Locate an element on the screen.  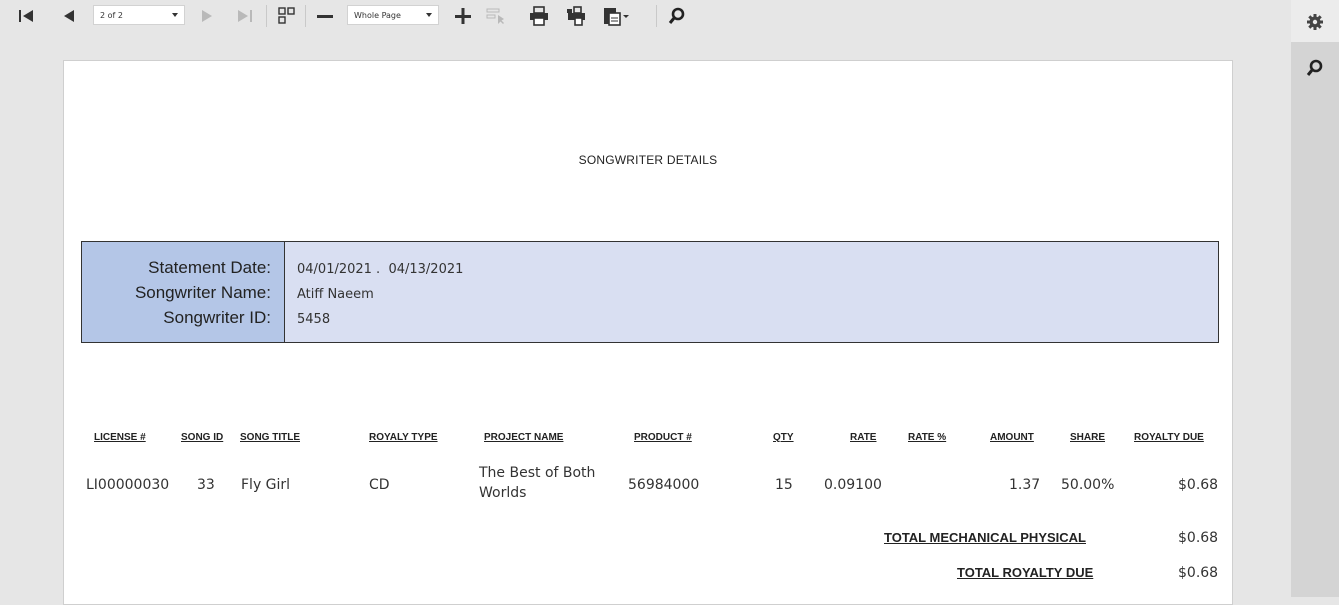
cell-royalty-type: CD is located at coordinates (379, 485).